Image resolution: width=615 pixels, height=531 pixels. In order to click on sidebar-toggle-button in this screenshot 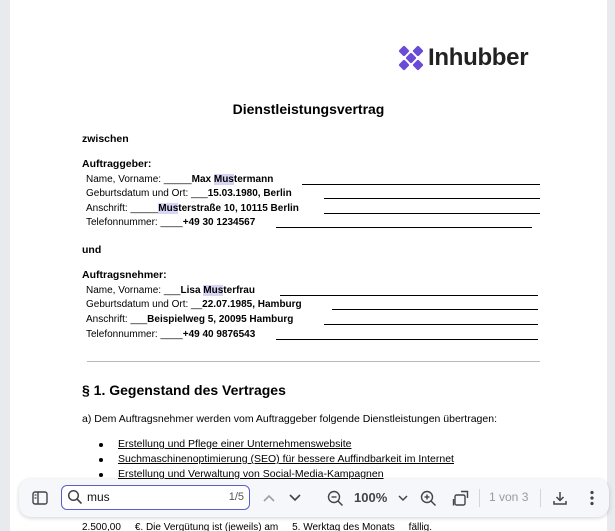, I will do `click(40, 498)`.